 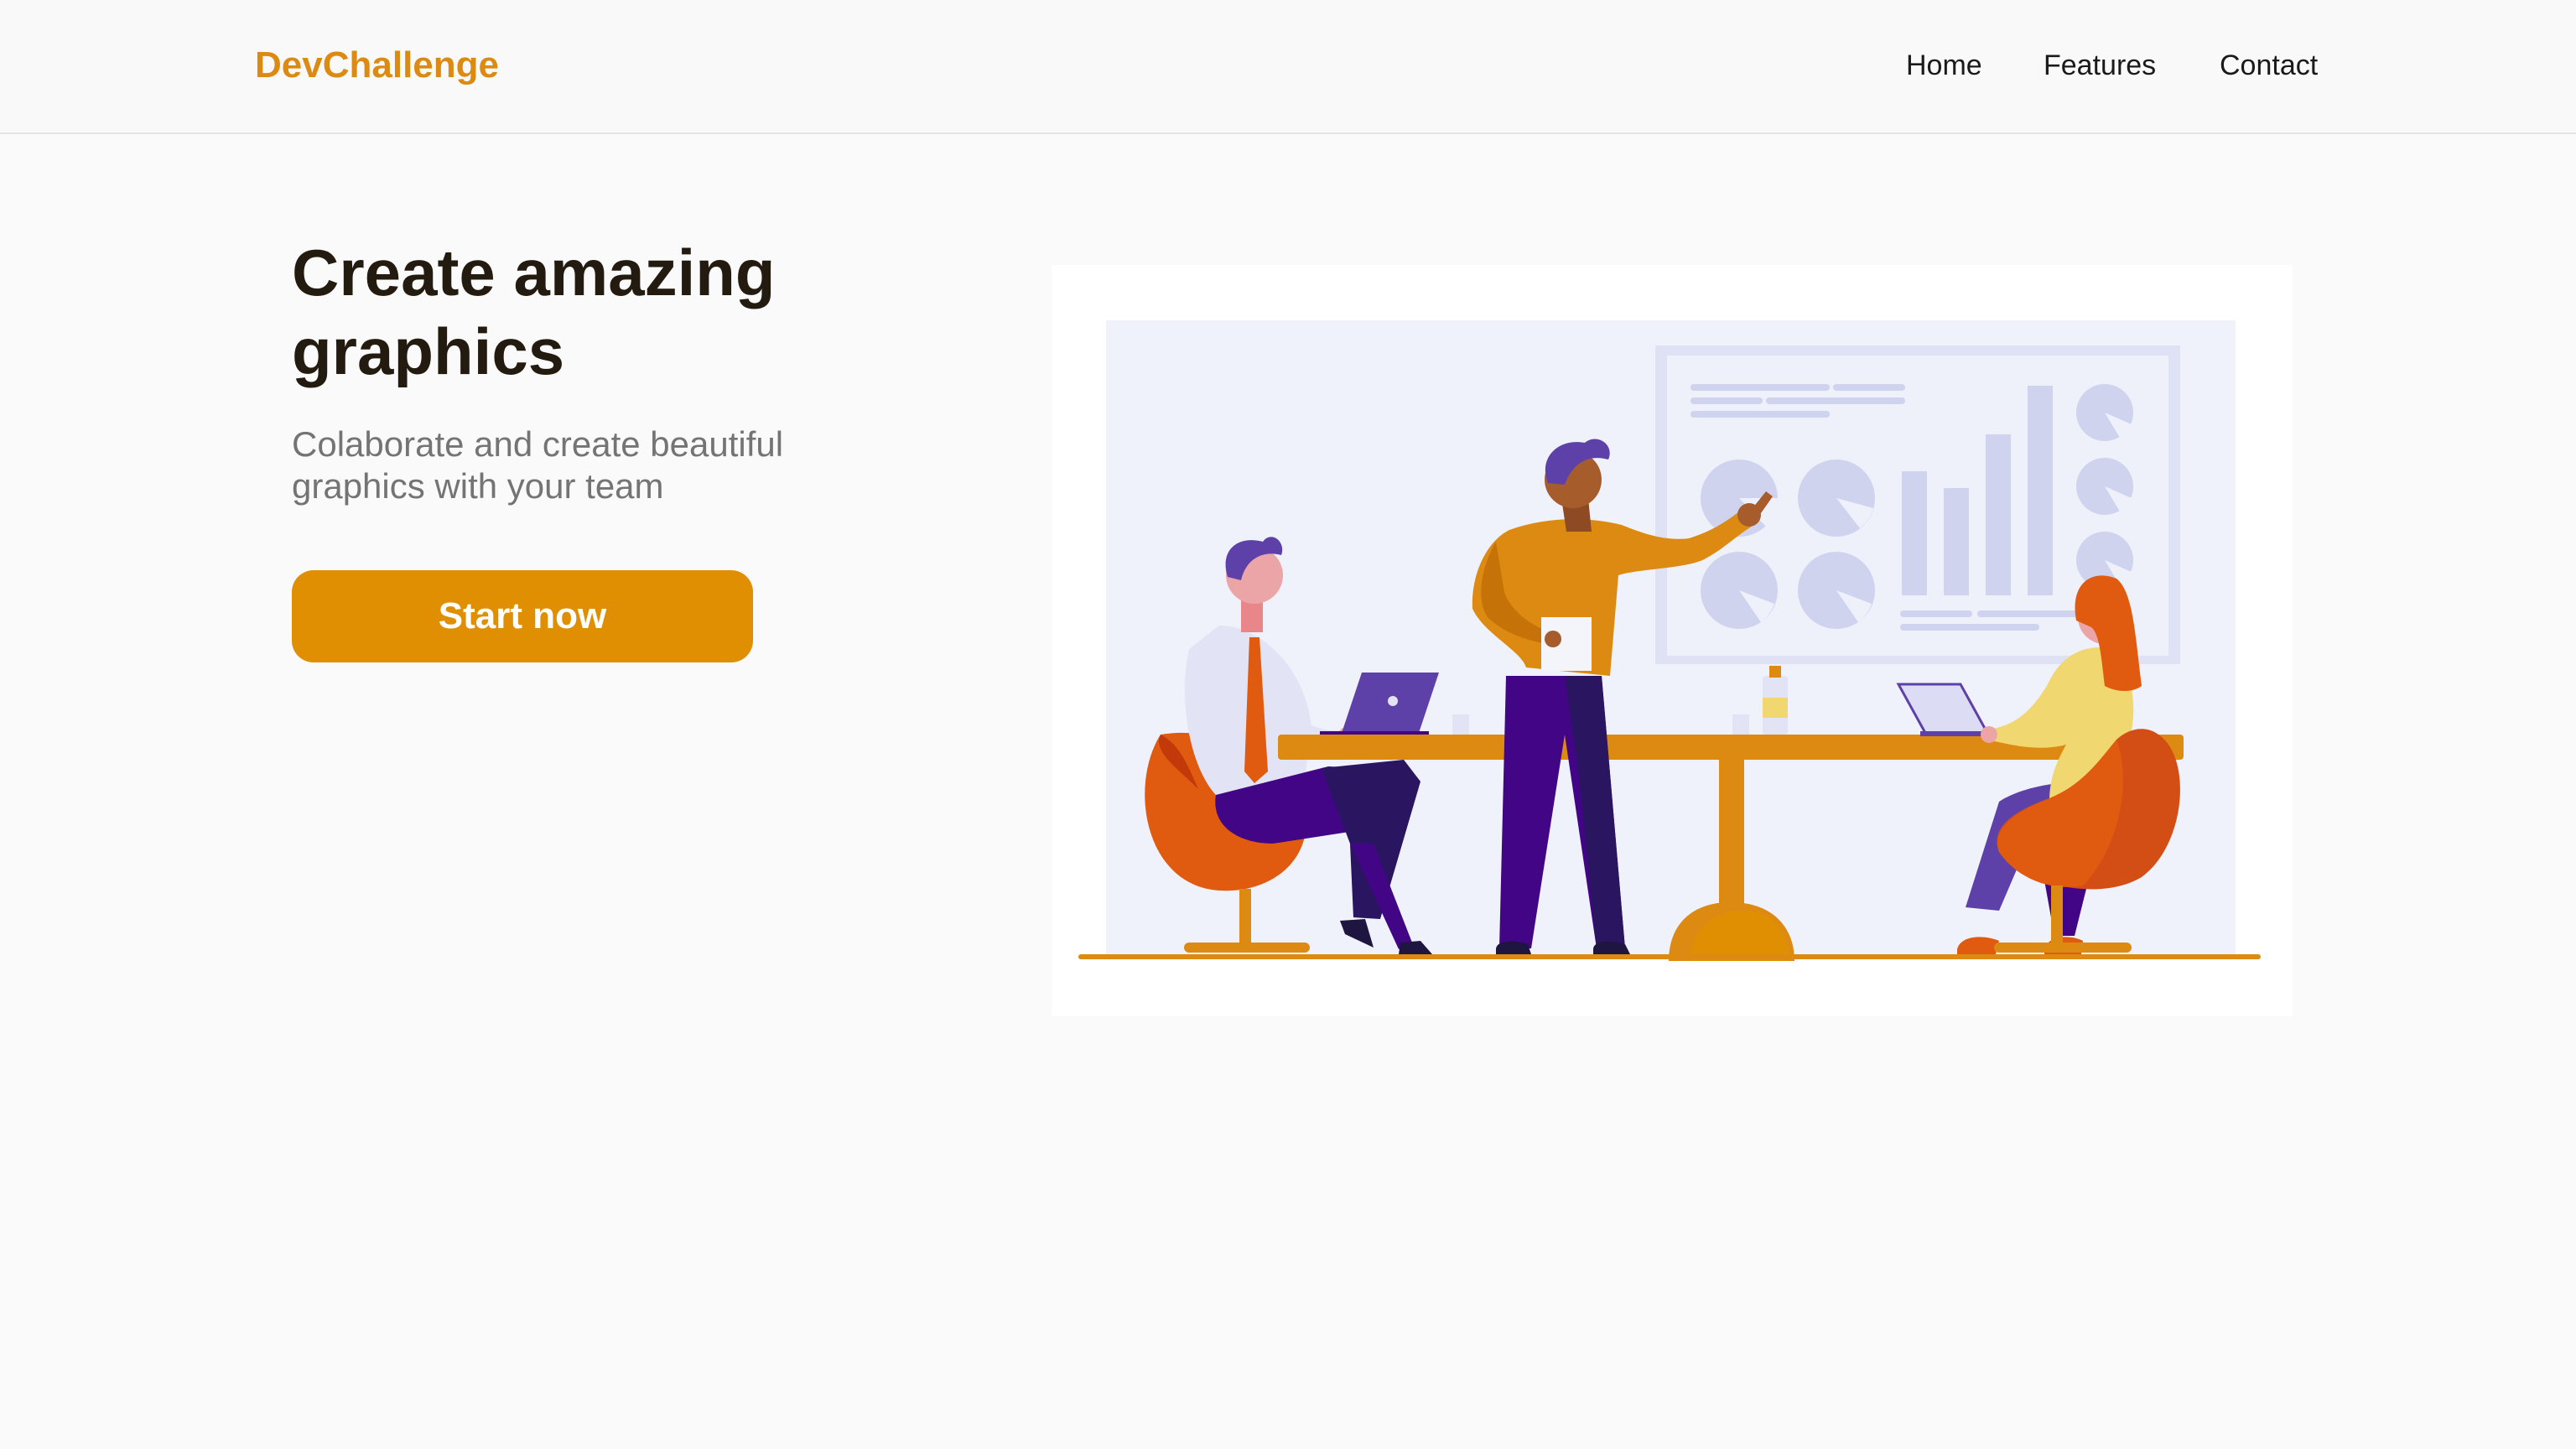 What do you see at coordinates (1288, 67) in the screenshot?
I see `navbar: DevChallenge Home Features Contact` at bounding box center [1288, 67].